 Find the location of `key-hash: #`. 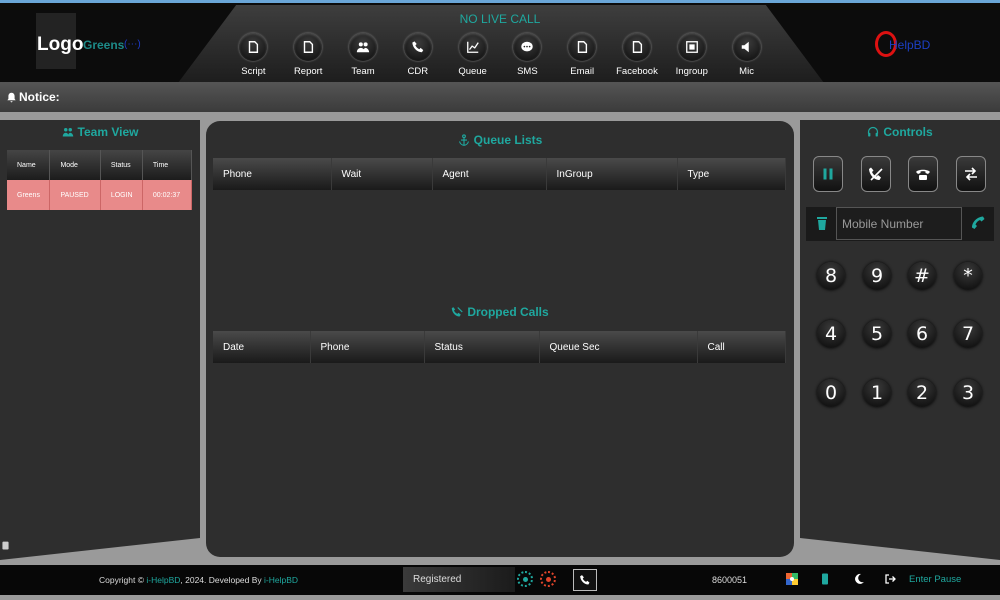

key-hash: # is located at coordinates (922, 276).